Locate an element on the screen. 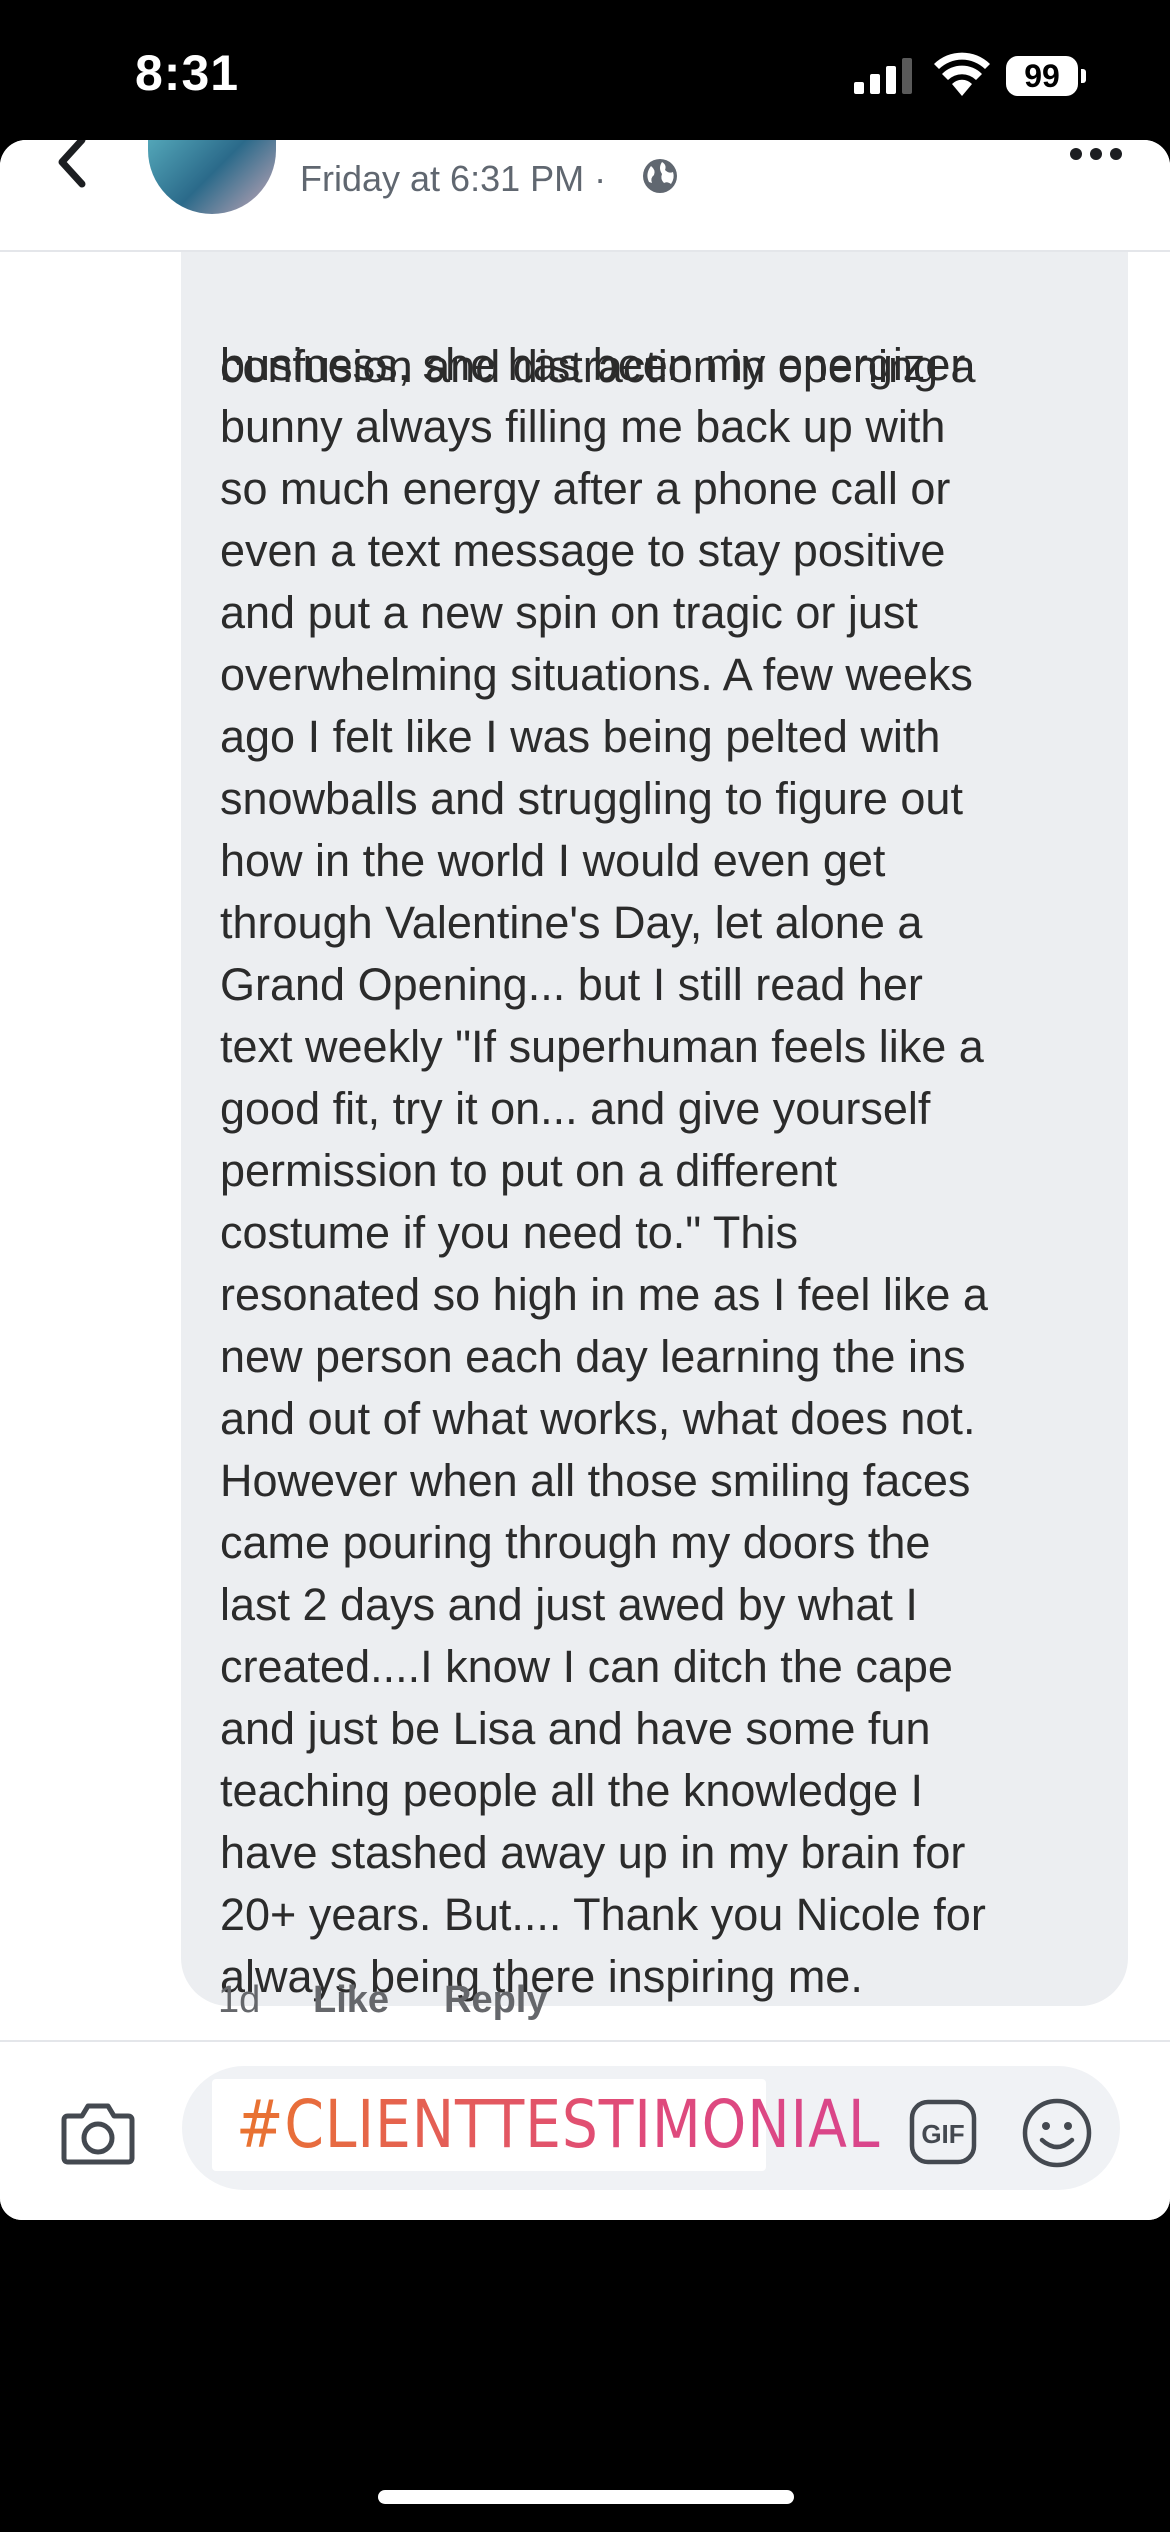 Image resolution: width=1170 pixels, height=2532 pixels. bottom-strip is located at coordinates (585, 2210).